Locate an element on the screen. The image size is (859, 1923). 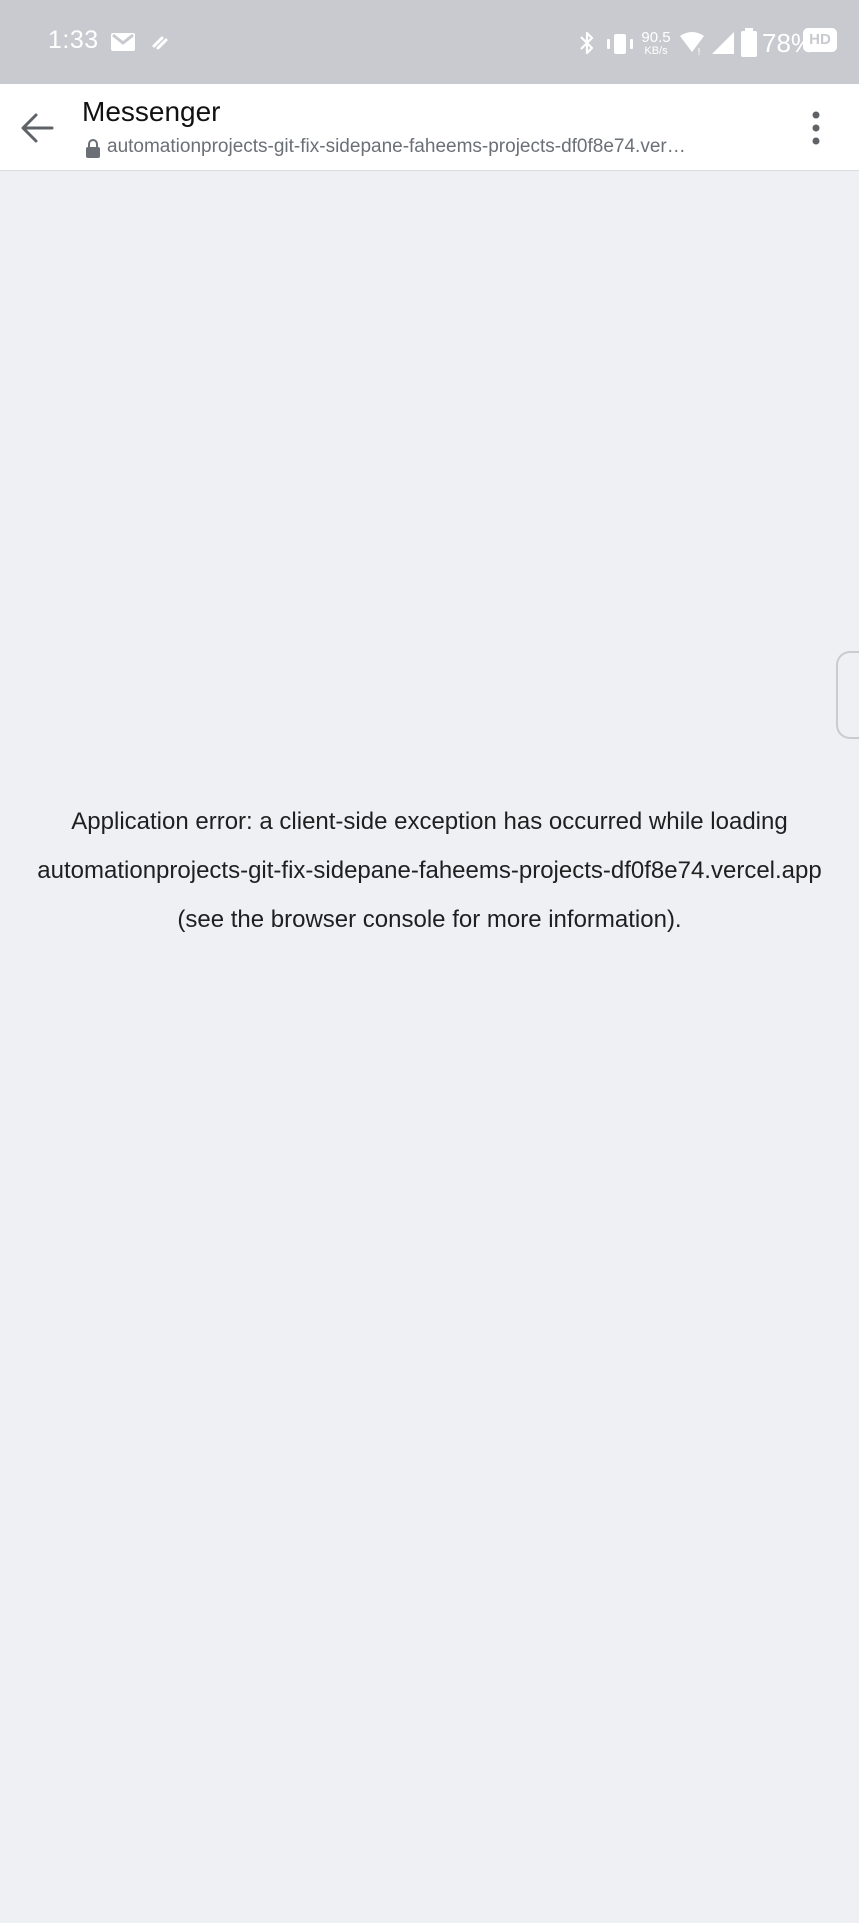
network-speed: 90.5 KB/s is located at coordinates (656, 43).